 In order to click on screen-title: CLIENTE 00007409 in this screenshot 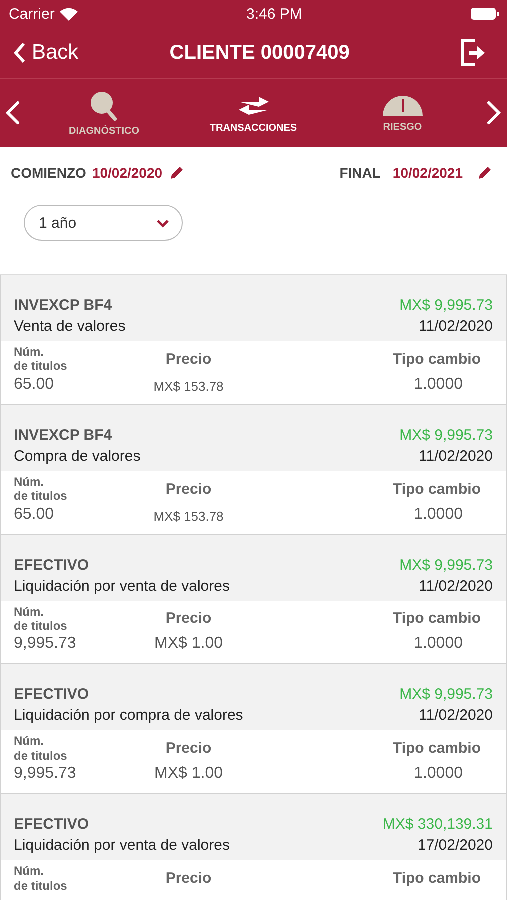, I will do `click(260, 53)`.